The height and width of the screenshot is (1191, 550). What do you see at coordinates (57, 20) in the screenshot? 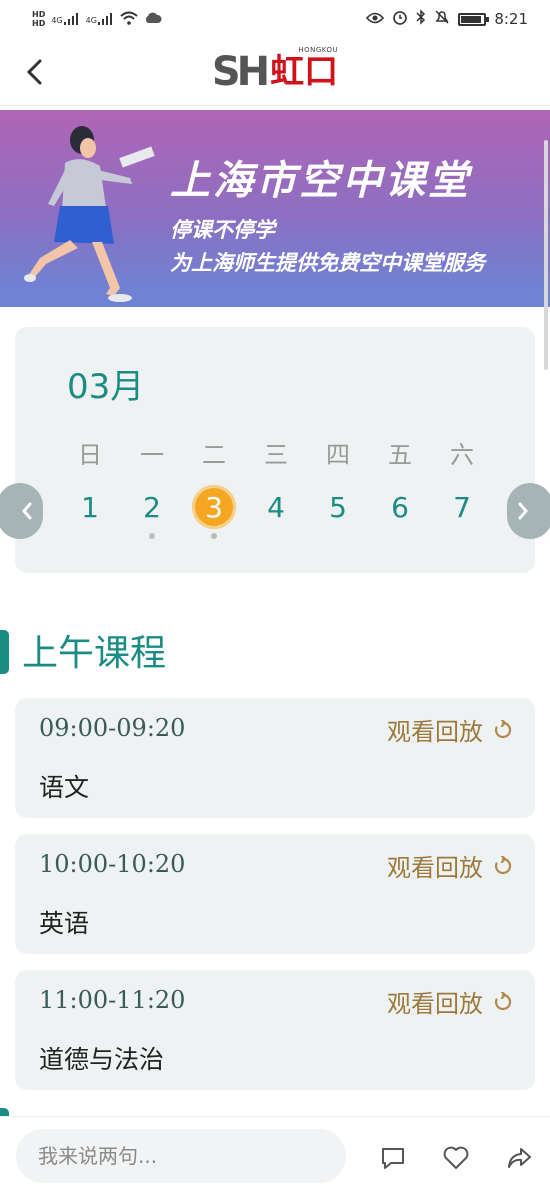
I see `network-type-1: 4G` at bounding box center [57, 20].